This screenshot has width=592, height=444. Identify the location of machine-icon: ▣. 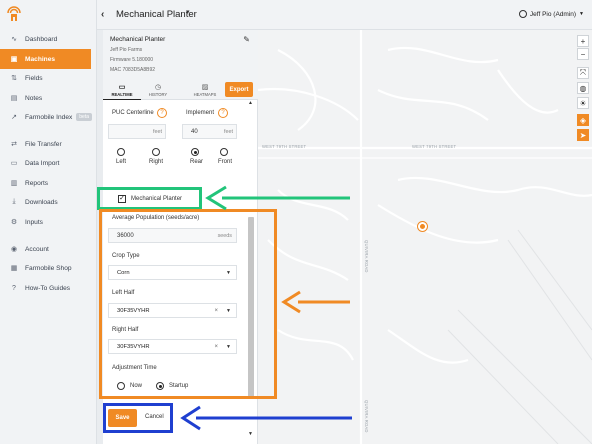
(14, 59).